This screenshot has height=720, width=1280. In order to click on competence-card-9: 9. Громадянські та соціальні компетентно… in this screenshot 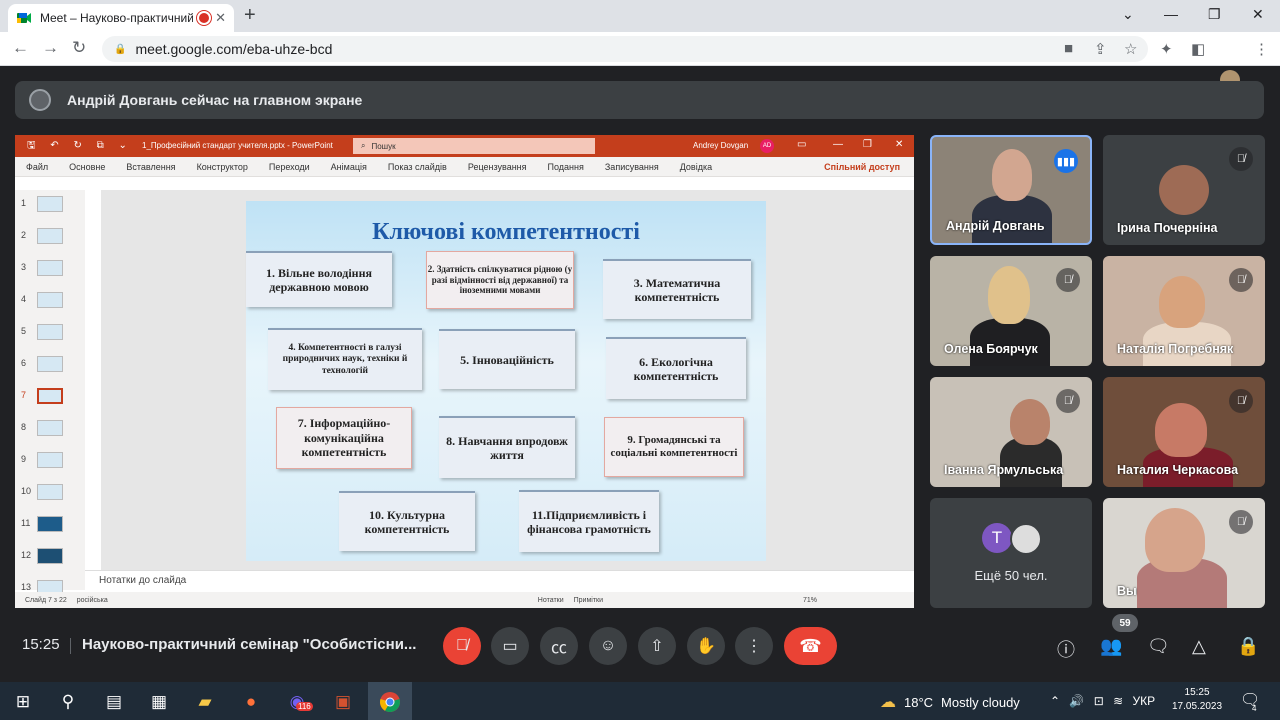, I will do `click(674, 447)`.